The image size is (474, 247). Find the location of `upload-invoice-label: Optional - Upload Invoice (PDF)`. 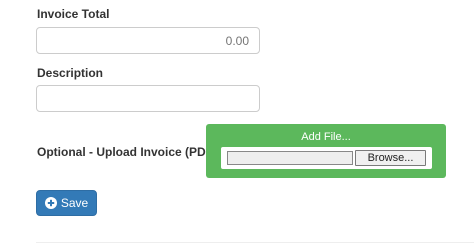

upload-invoice-label: Optional - Upload Invoice (PDF) is located at coordinates (127, 152).